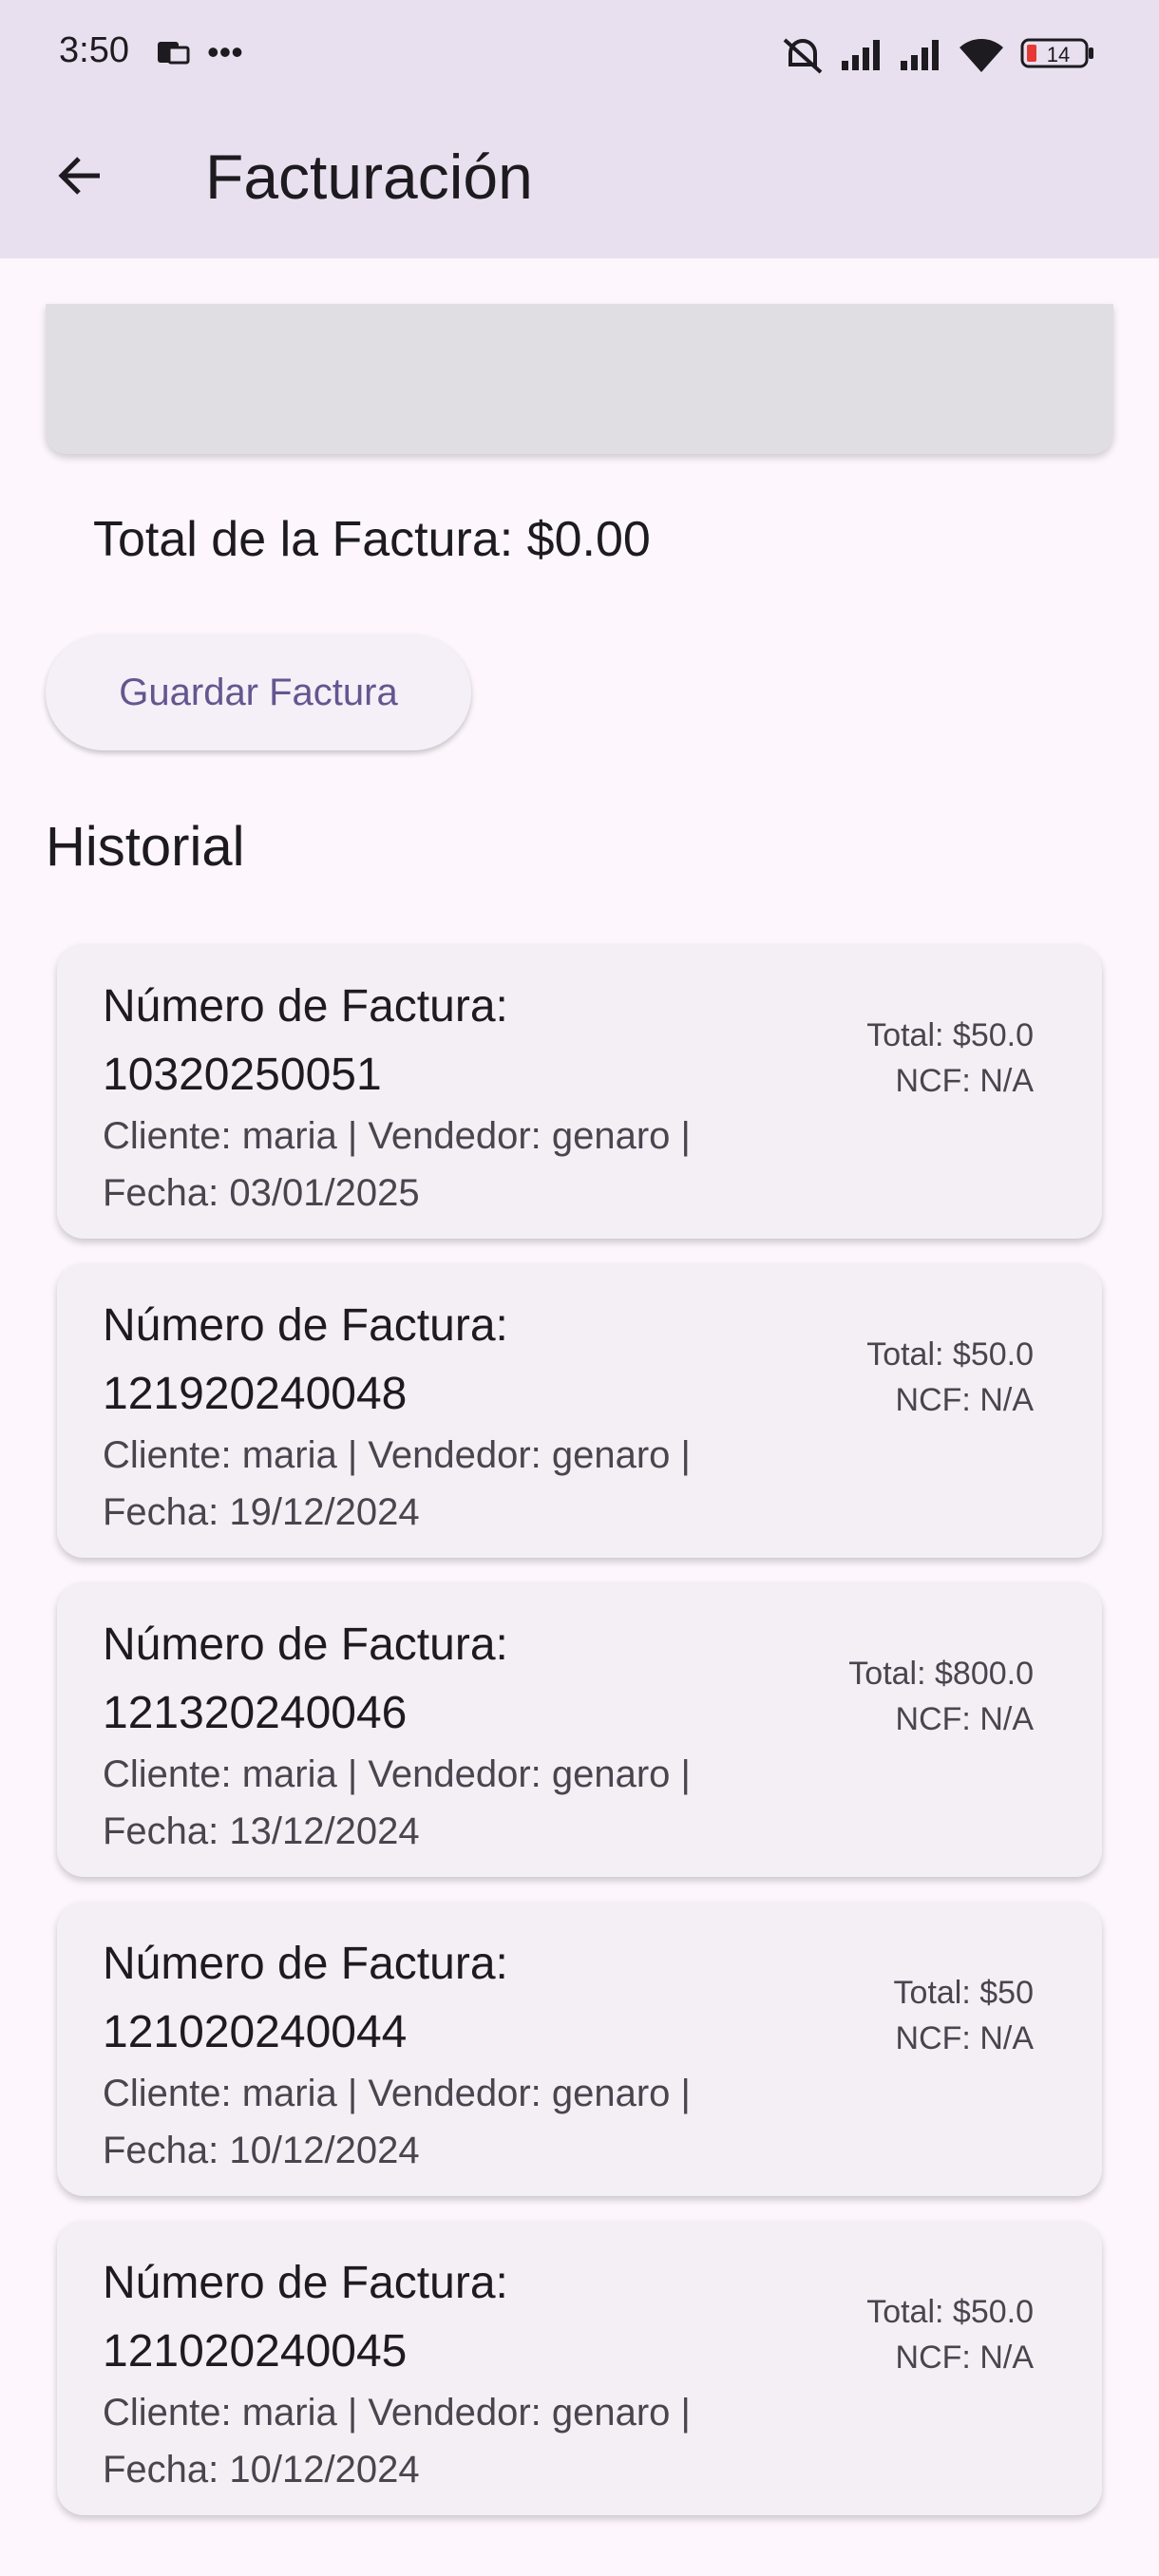  What do you see at coordinates (261, 1512) in the screenshot?
I see `invoice-date: Fecha: 19/12/2024` at bounding box center [261, 1512].